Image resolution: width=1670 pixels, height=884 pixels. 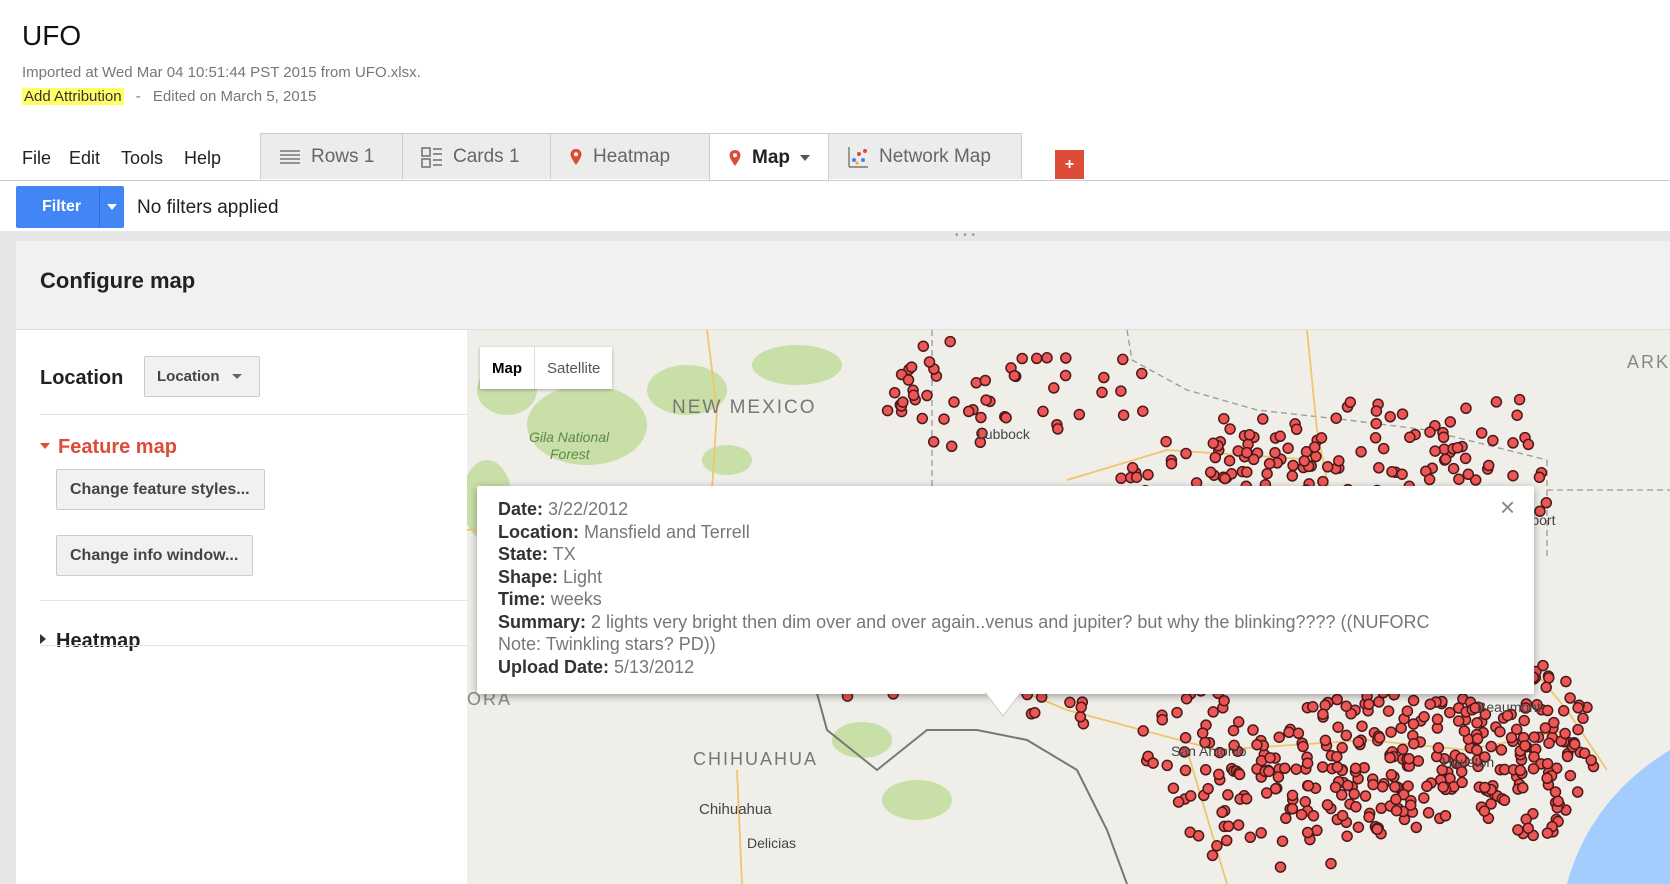 I want to click on map-type-satellite-button: Satellite, so click(x=573, y=368).